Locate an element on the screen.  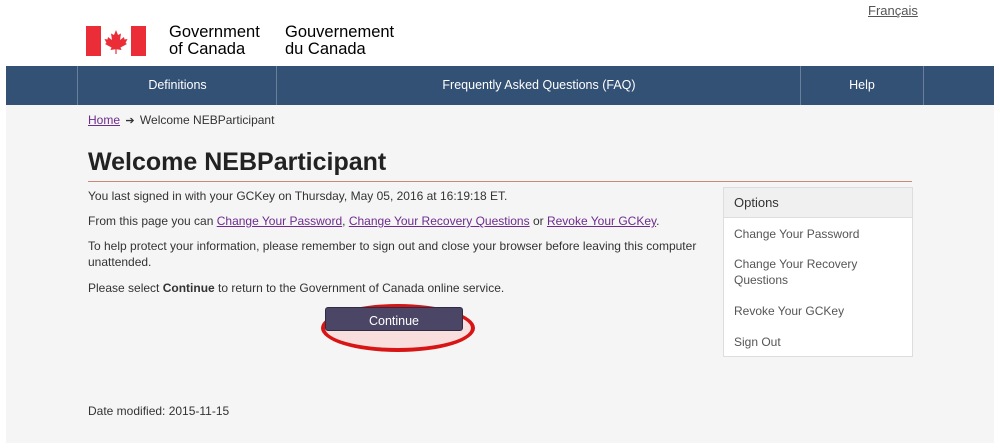
signature-en-line2: of Canada is located at coordinates (207, 49).